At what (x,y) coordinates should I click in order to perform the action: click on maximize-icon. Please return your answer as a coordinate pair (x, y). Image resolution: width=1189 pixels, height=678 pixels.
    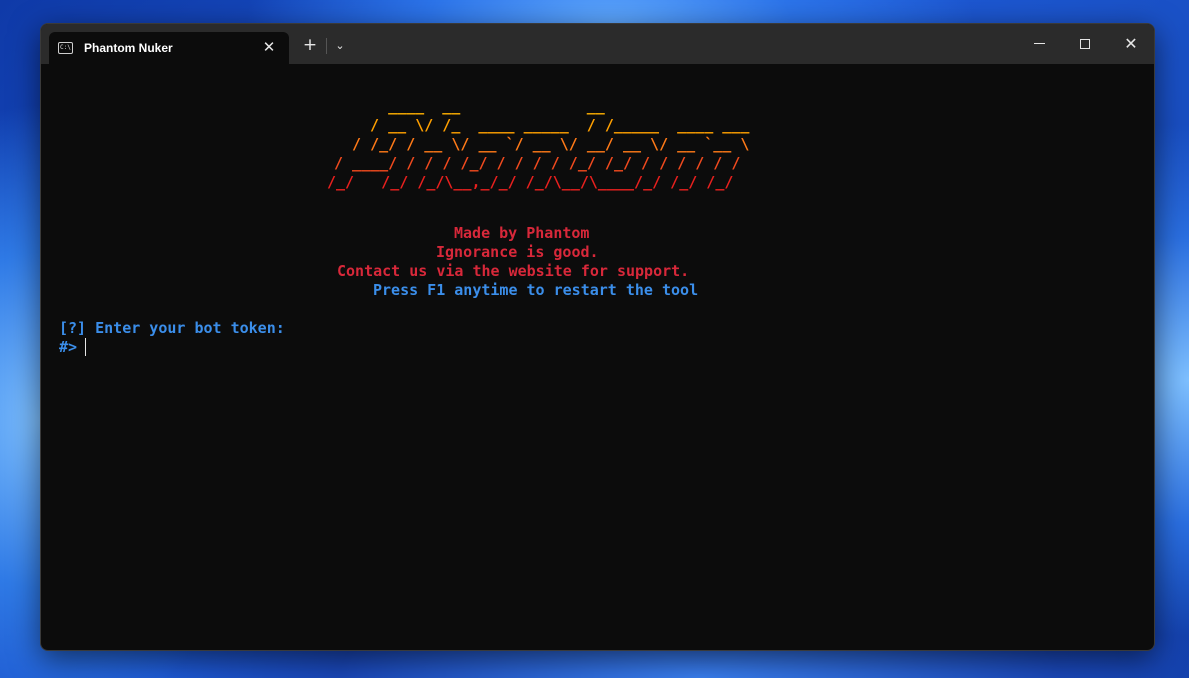
    Looking at the image, I should click on (1085, 44).